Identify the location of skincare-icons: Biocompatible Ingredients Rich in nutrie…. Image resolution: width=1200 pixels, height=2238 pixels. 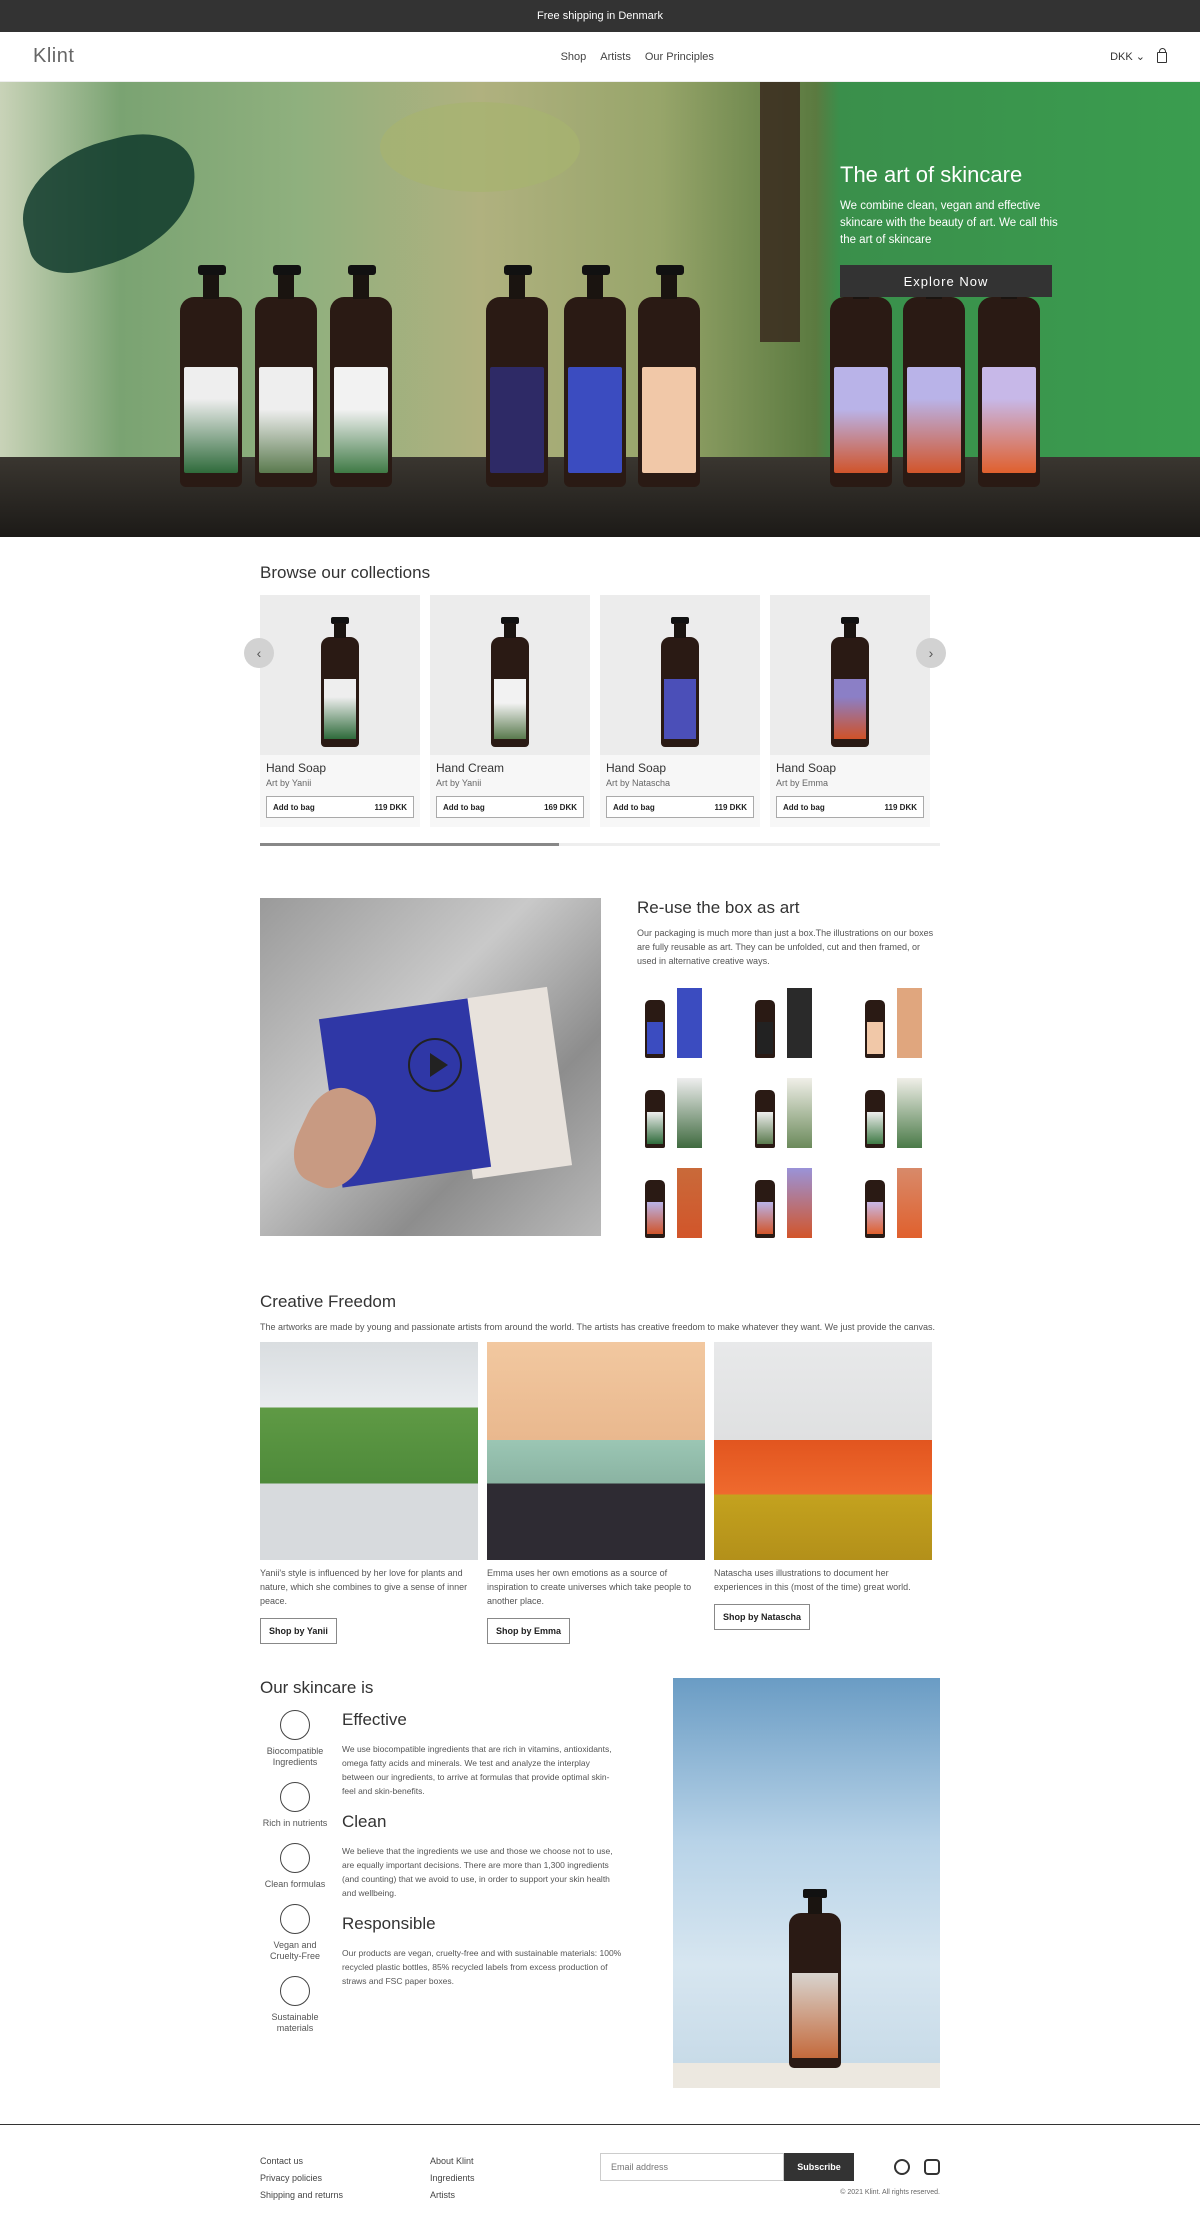
(295, 1879).